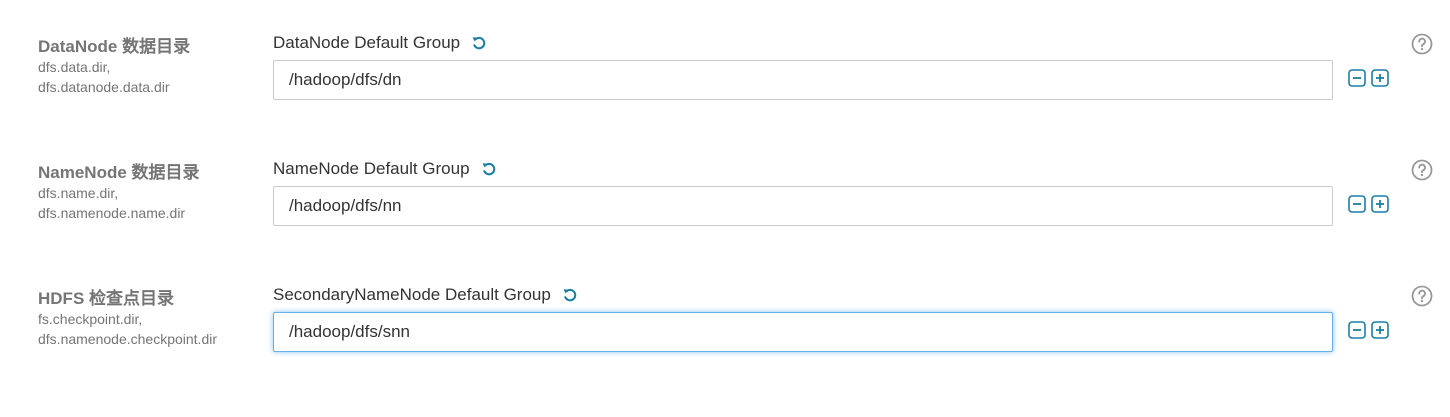 Image resolution: width=1450 pixels, height=417 pixels. Describe the element at coordinates (119, 172) in the screenshot. I see `property-display-name: NameNode 数据目录` at that location.